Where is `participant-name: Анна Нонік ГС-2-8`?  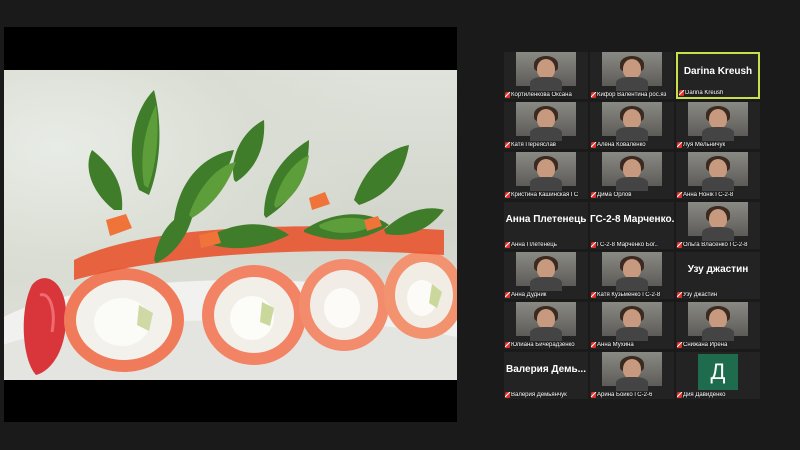
participant-name: Анна Нонік ГС-2-8 is located at coordinates (708, 195).